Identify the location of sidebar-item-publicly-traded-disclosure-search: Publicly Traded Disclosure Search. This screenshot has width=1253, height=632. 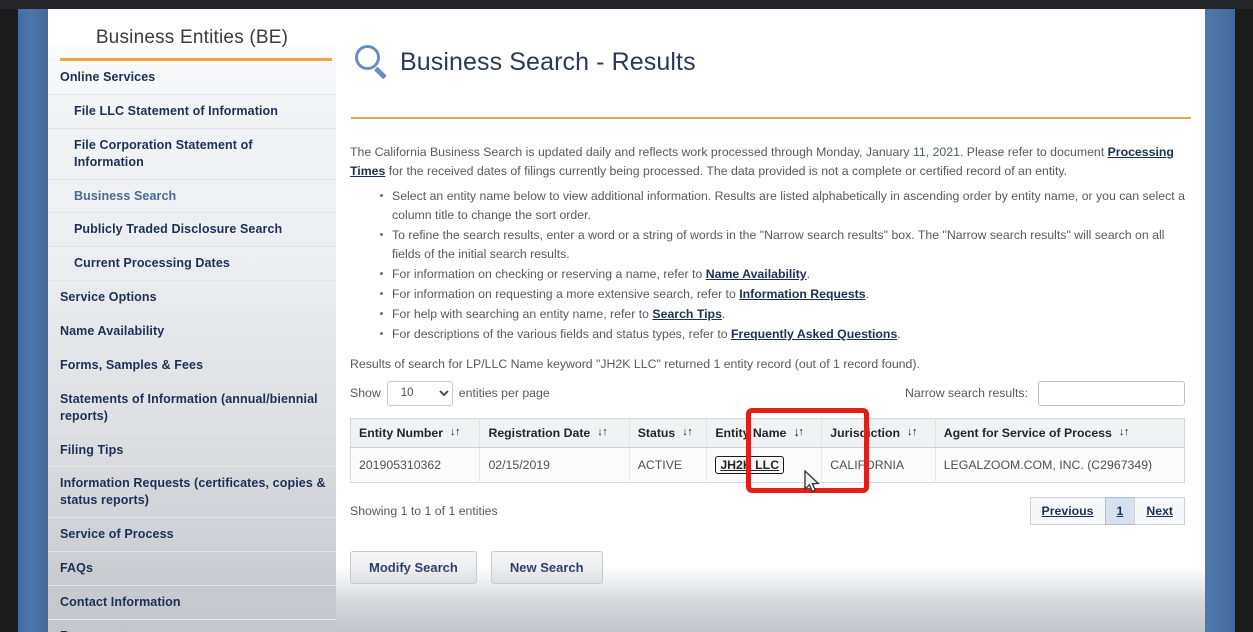
(192, 230).